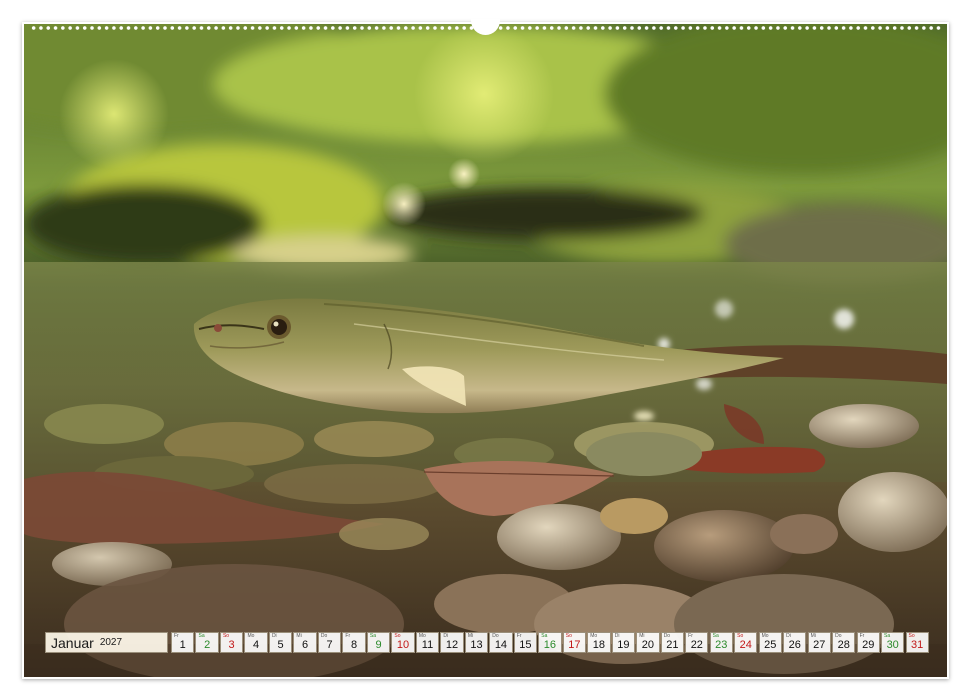 This screenshot has height=700, width=971. What do you see at coordinates (72, 642) in the screenshot?
I see `month-name: Januar` at bounding box center [72, 642].